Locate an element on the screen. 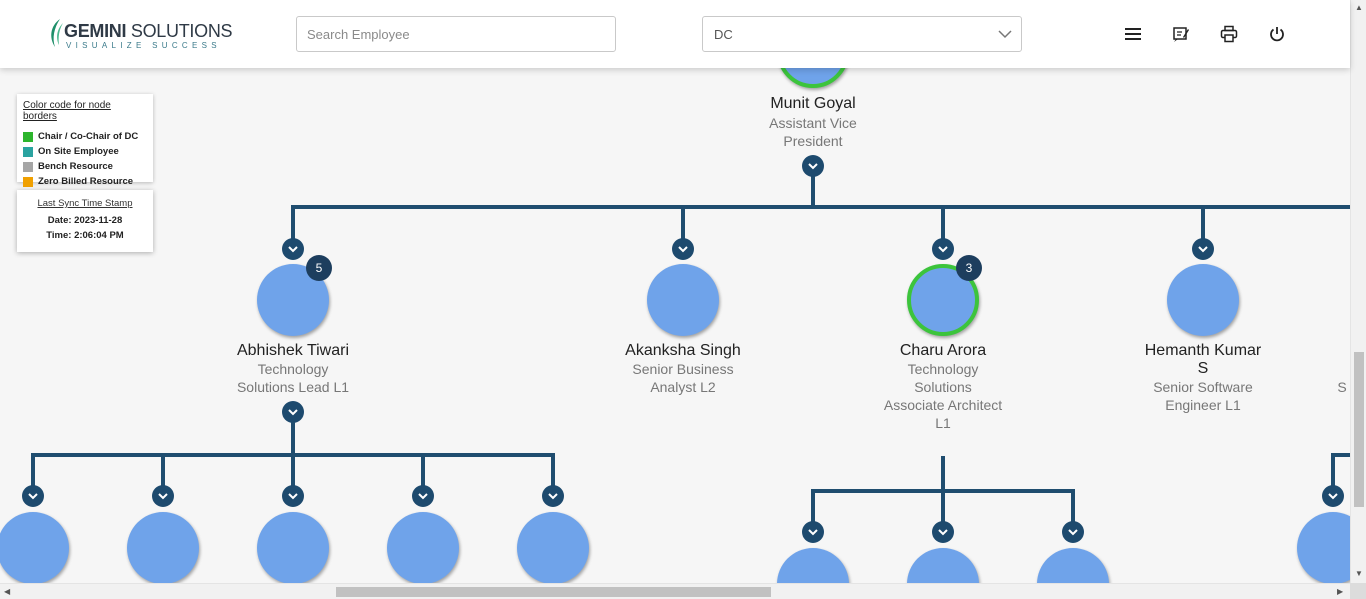 This screenshot has height=599, width=1366. legend-label: Zero Billed Resource is located at coordinates (86, 181).